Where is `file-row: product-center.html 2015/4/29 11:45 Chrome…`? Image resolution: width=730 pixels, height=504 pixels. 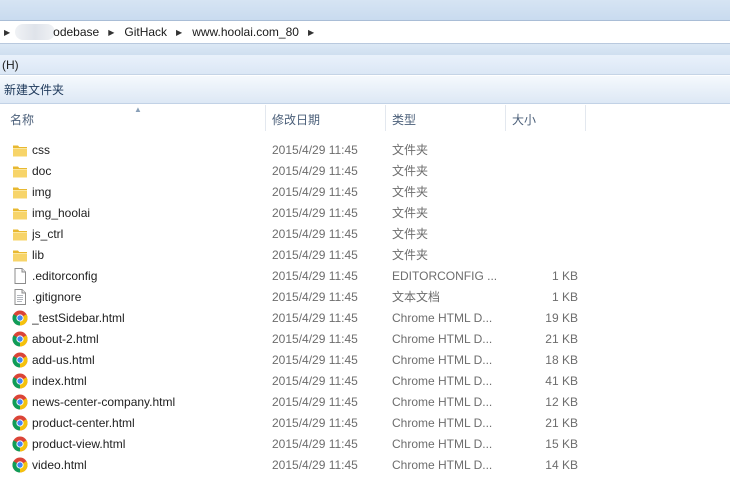
file-row: product-center.html 2015/4/29 11:45 Chrome… is located at coordinates (300, 423).